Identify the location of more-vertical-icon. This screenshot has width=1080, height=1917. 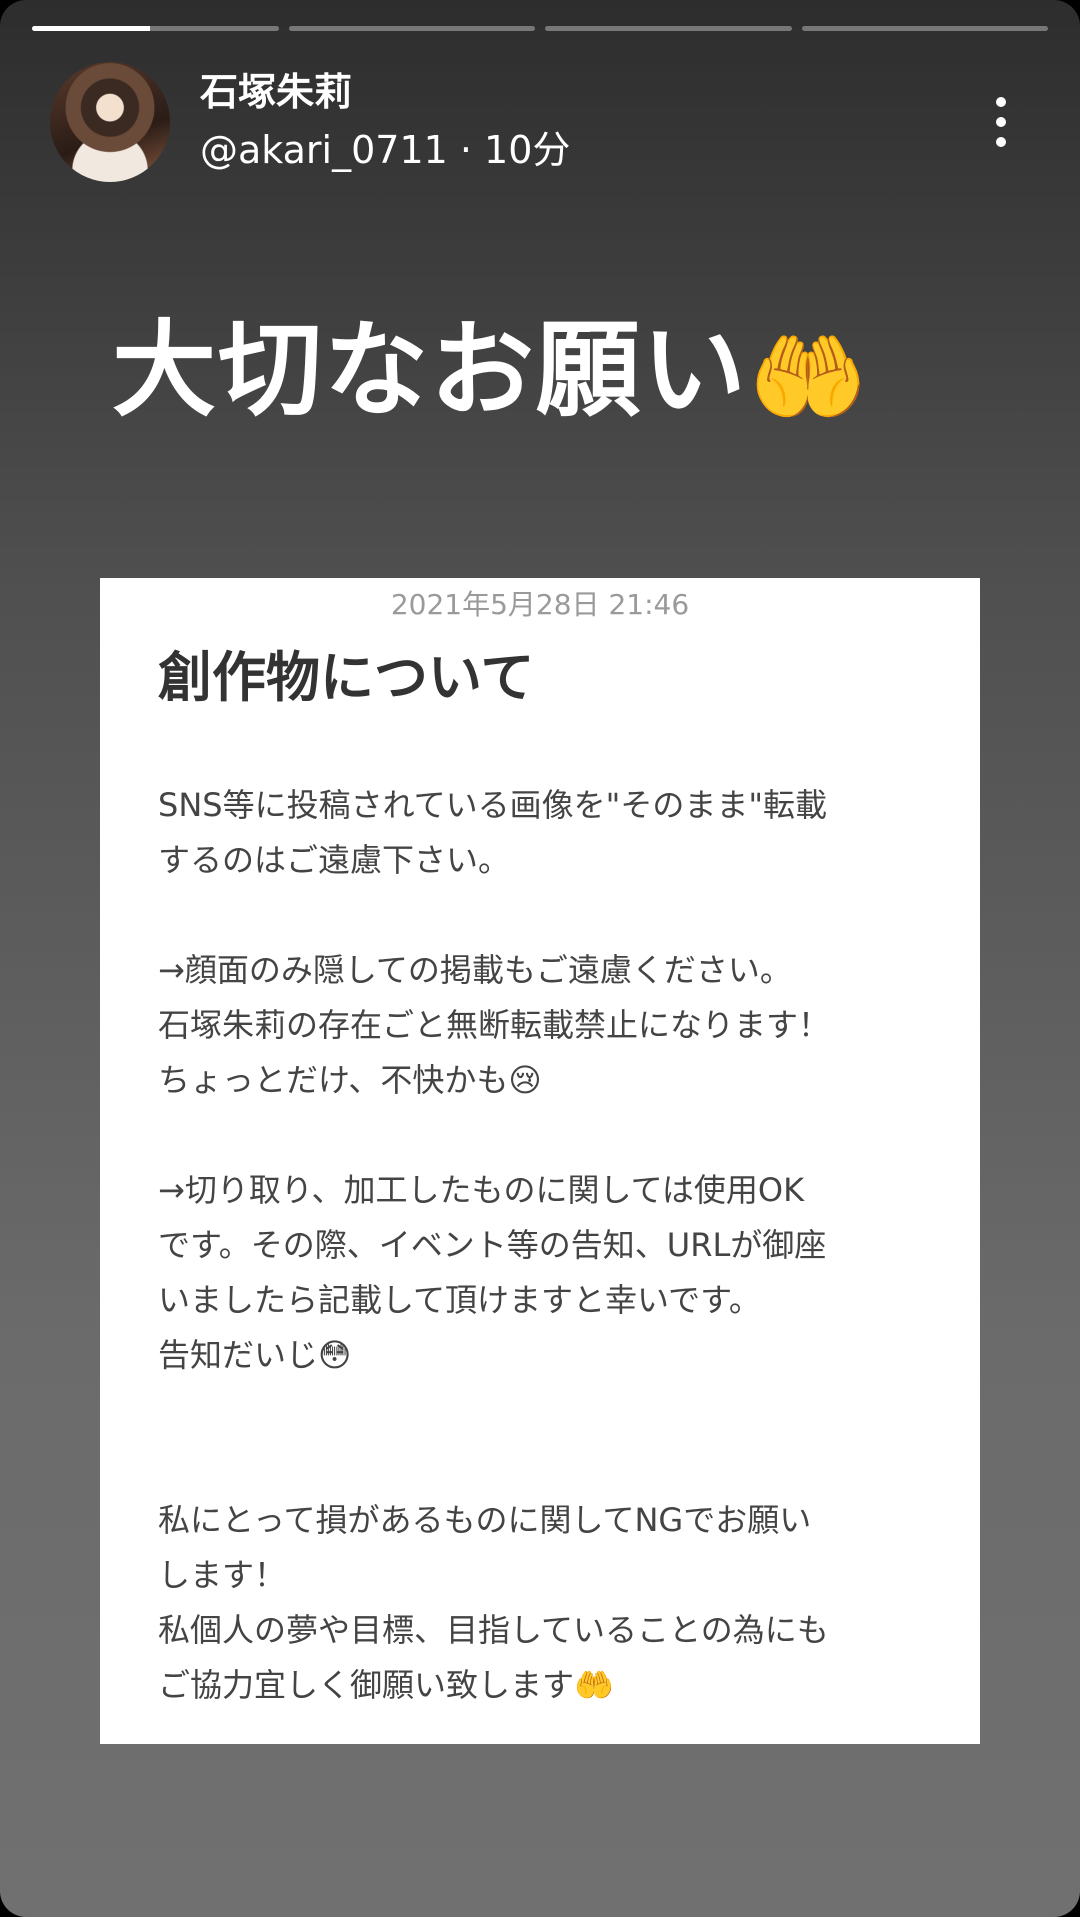
(1001, 122).